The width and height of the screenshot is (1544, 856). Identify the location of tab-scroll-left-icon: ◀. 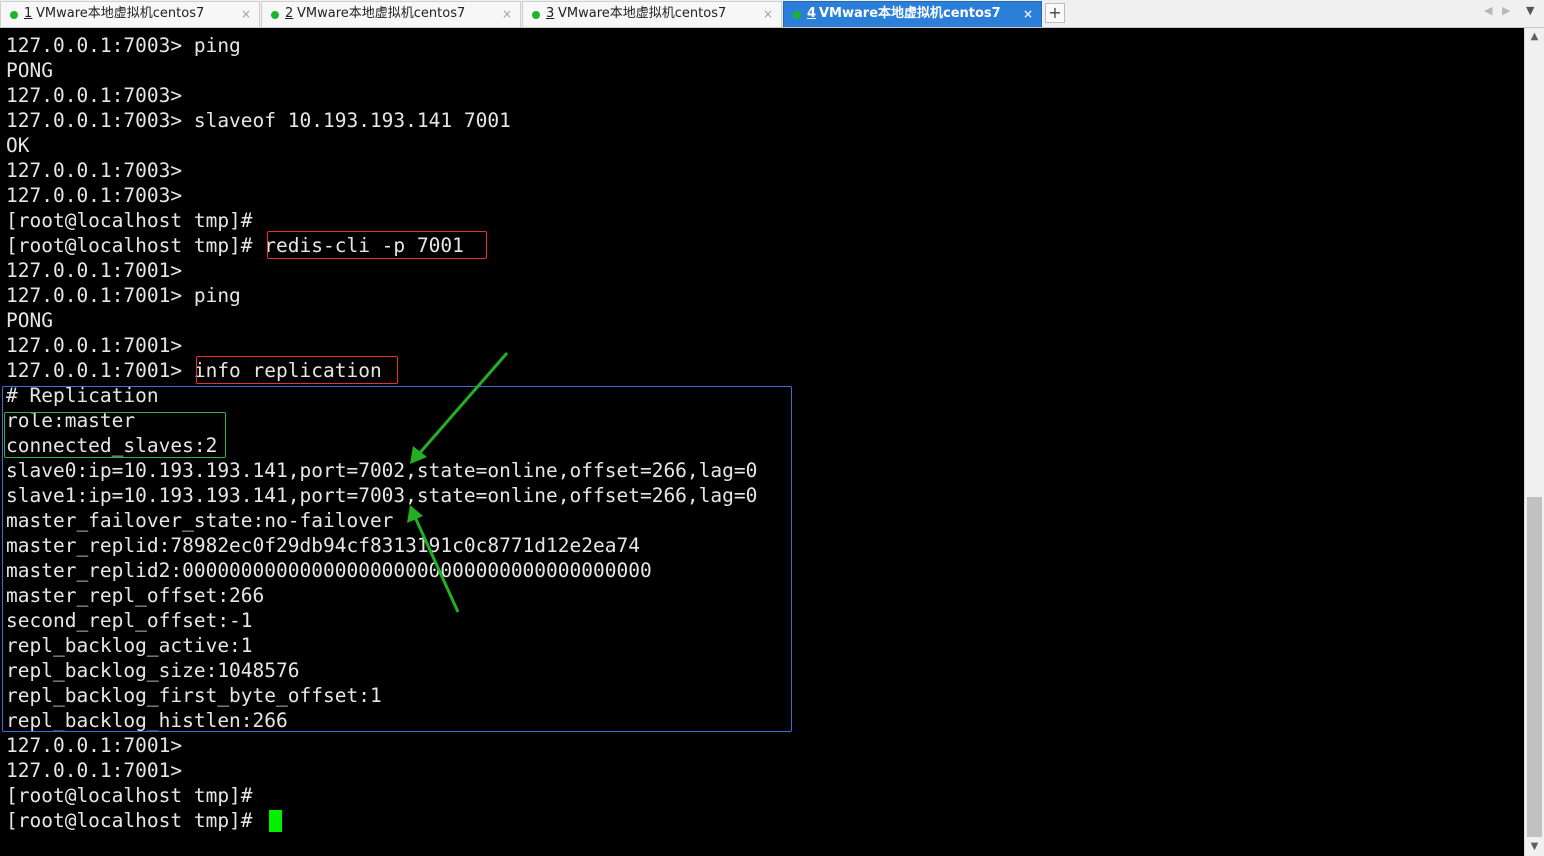
(1488, 10).